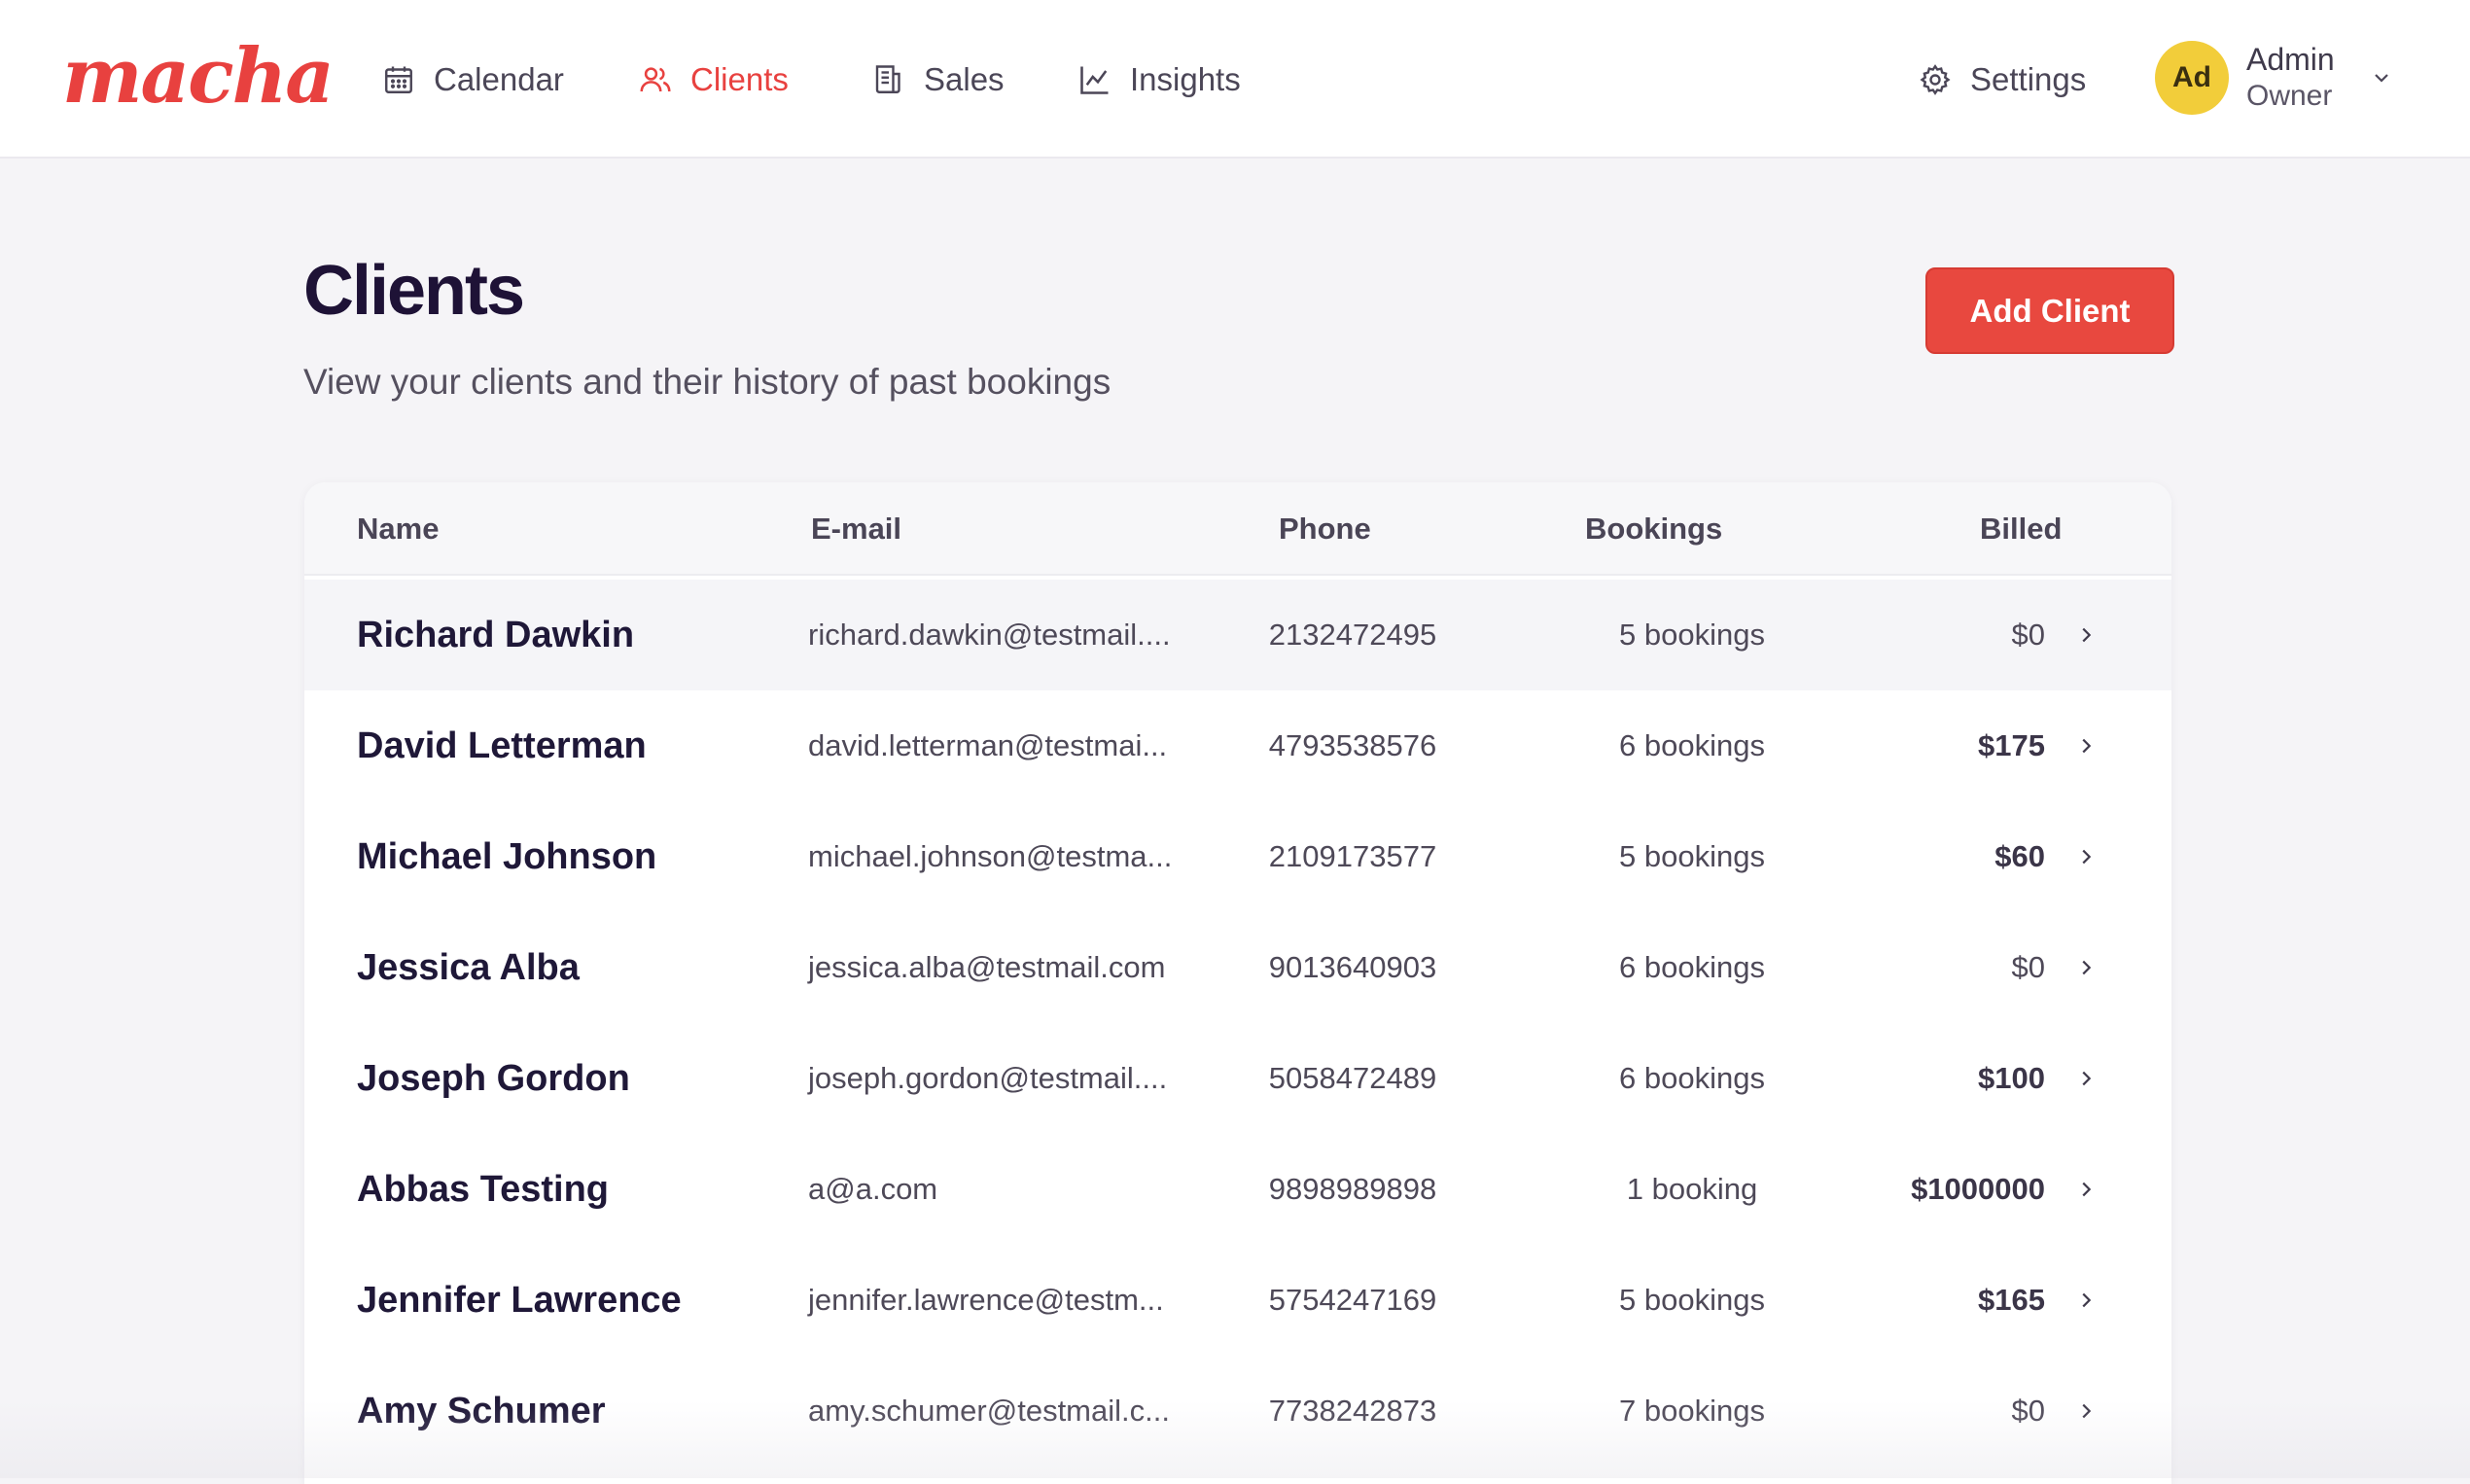 The width and height of the screenshot is (2470, 1484). What do you see at coordinates (198, 77) in the screenshot?
I see `macha-logo: macha` at bounding box center [198, 77].